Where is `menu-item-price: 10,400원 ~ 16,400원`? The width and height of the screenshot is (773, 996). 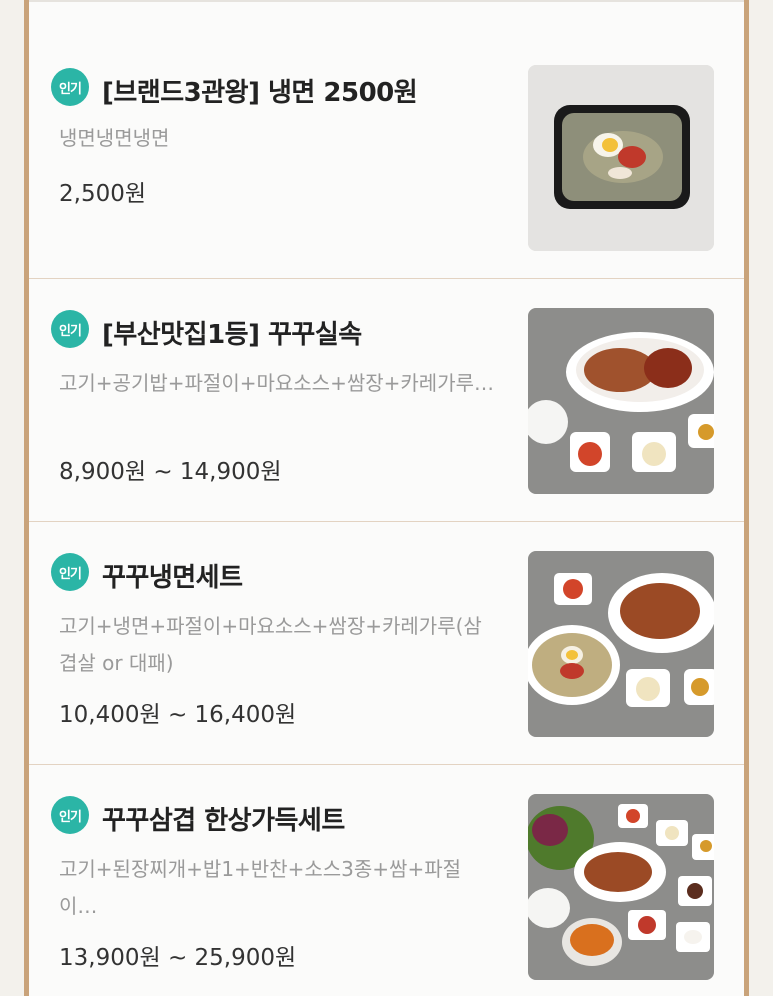
menu-item-price: 10,400원 ~ 16,400원 is located at coordinates (178, 715).